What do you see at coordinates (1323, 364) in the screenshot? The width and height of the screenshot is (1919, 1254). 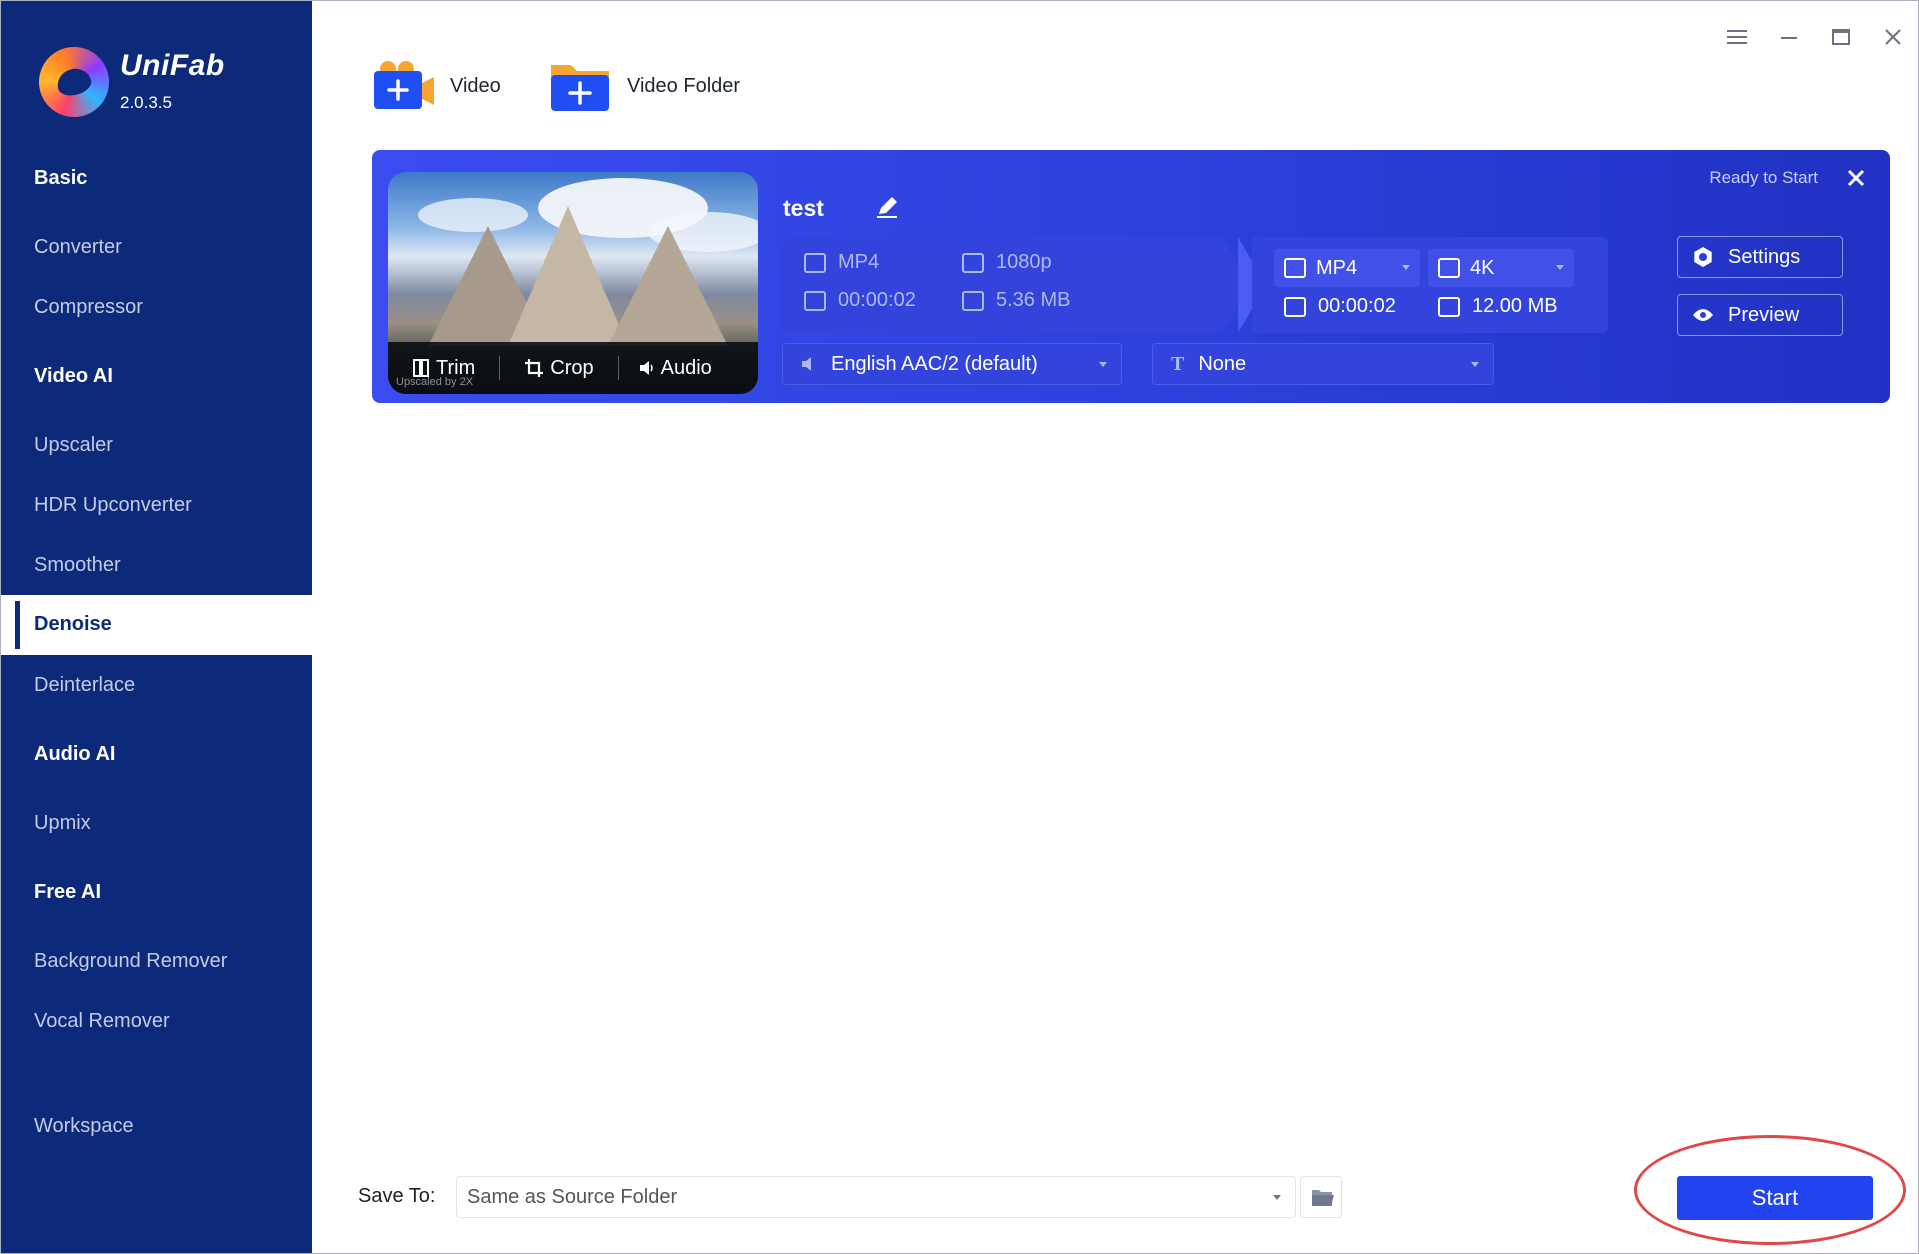 I see `subtitle-dropdown: T None` at bounding box center [1323, 364].